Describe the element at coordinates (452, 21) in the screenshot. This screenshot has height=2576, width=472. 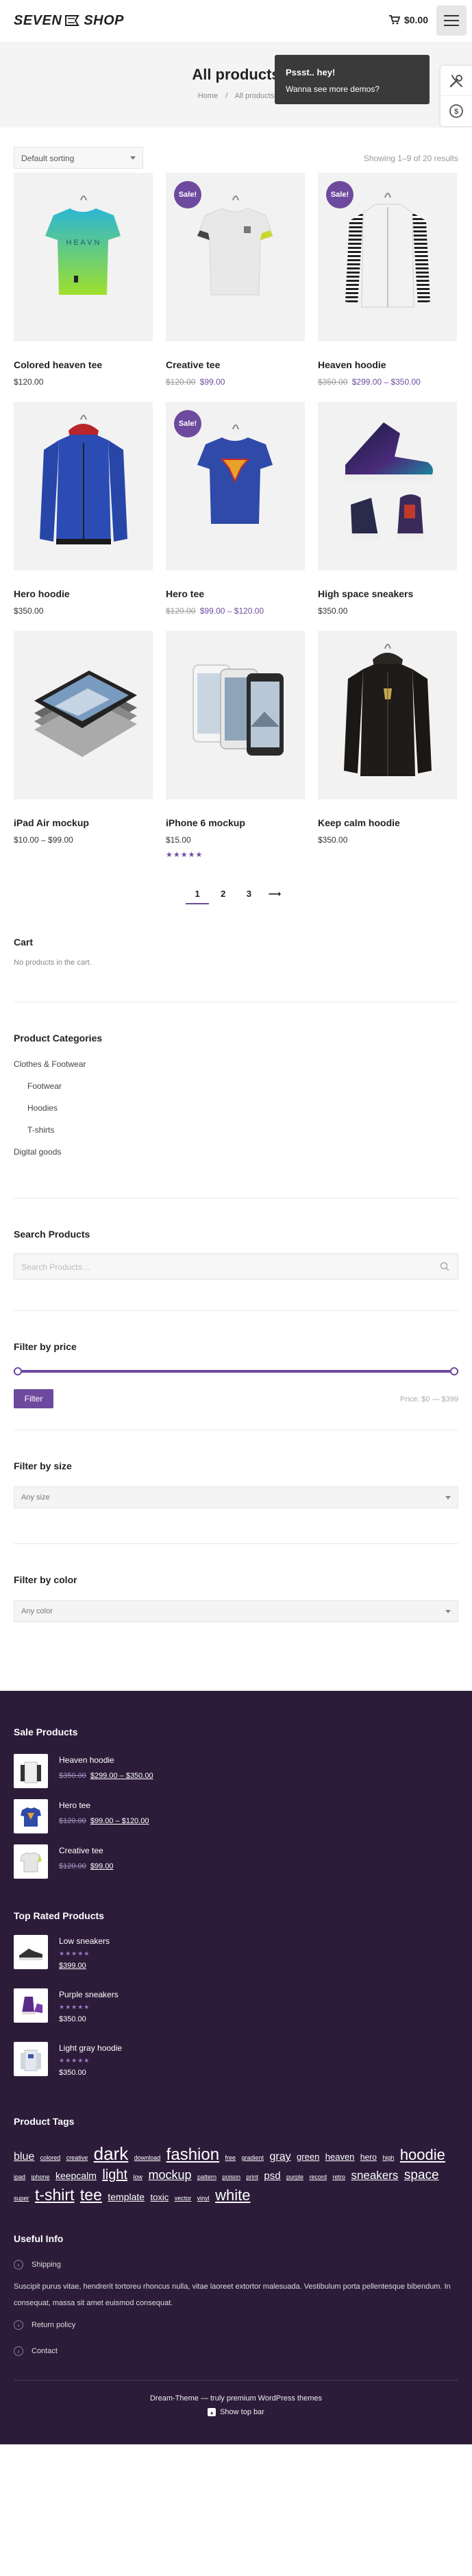
I see `hamburger-menu-button` at that location.